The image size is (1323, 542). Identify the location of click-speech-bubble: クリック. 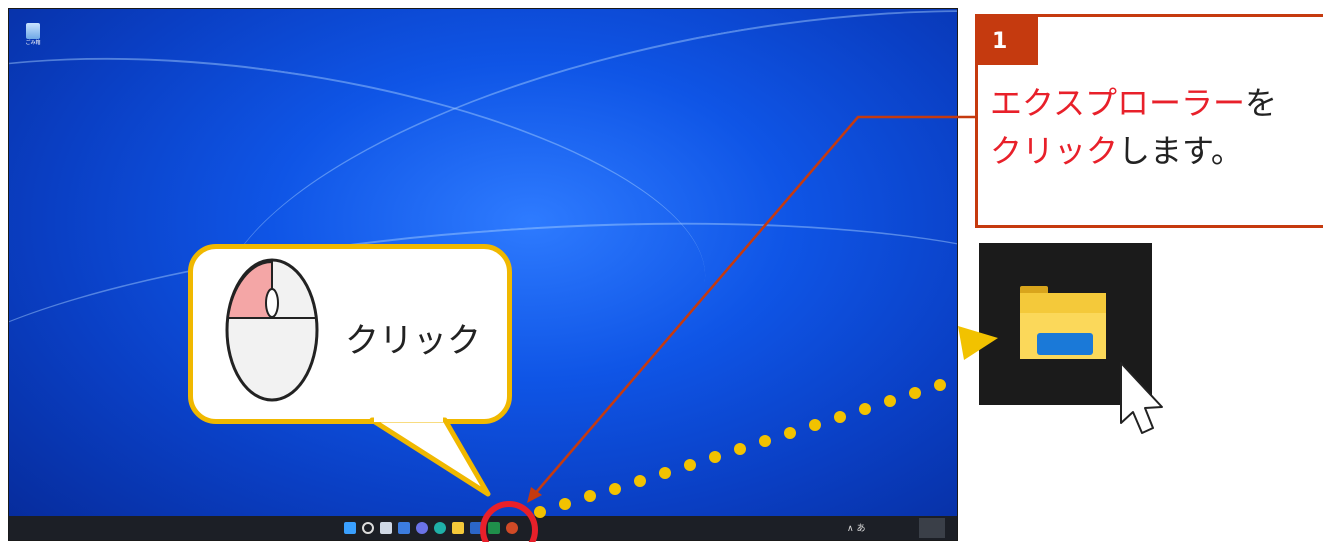
(350, 334).